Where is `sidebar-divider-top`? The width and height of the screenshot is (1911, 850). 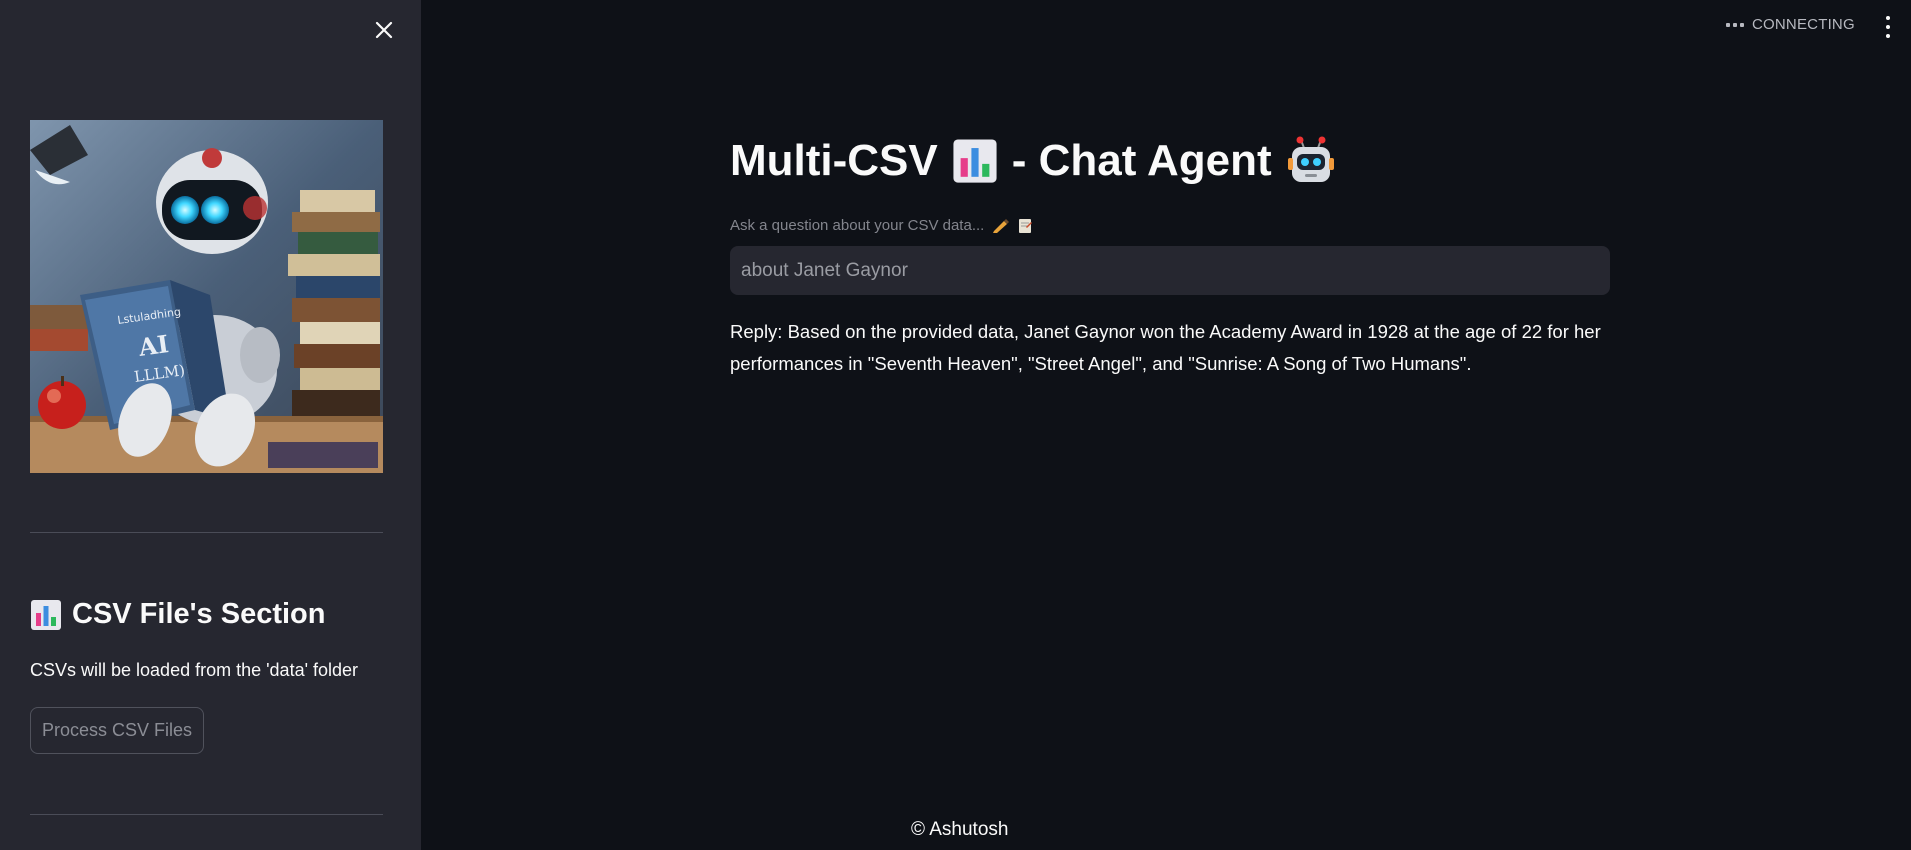
sidebar-divider-top is located at coordinates (206, 532).